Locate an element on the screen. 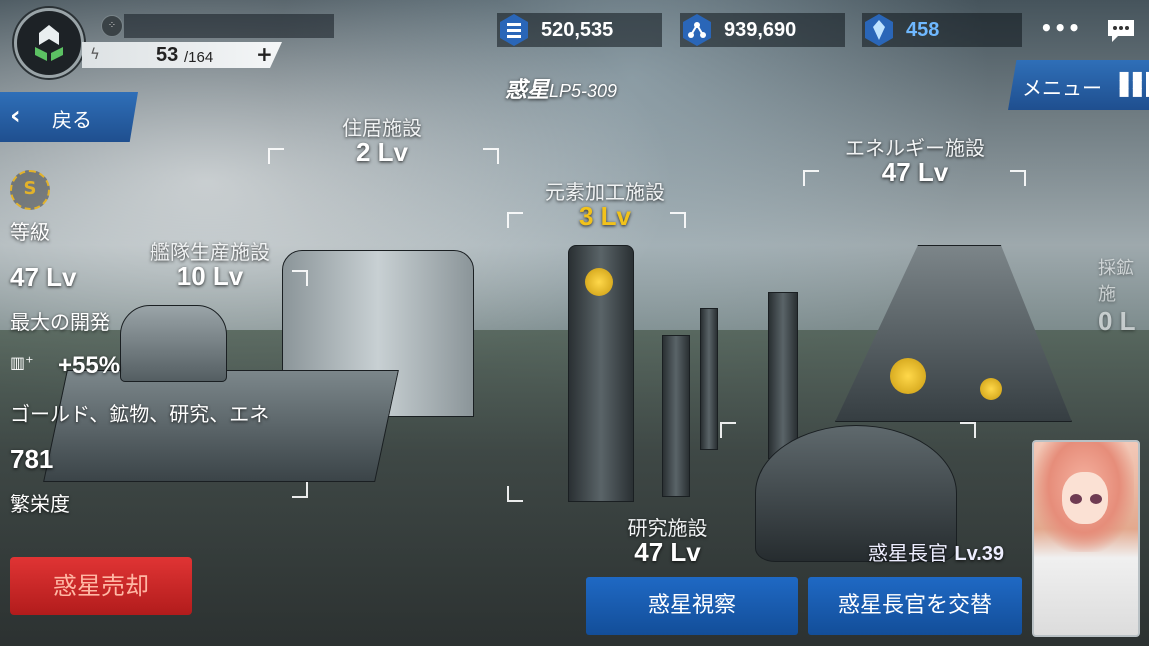  back-label: 戻る is located at coordinates (72, 120).